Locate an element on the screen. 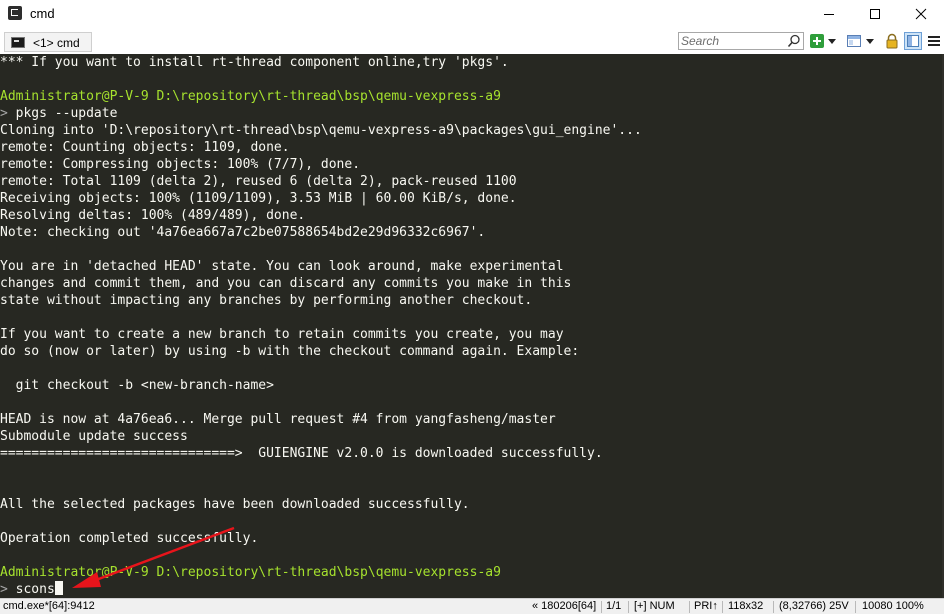 This screenshot has width=944, height=614. tab-cmd: <1> cmd is located at coordinates (48, 42).